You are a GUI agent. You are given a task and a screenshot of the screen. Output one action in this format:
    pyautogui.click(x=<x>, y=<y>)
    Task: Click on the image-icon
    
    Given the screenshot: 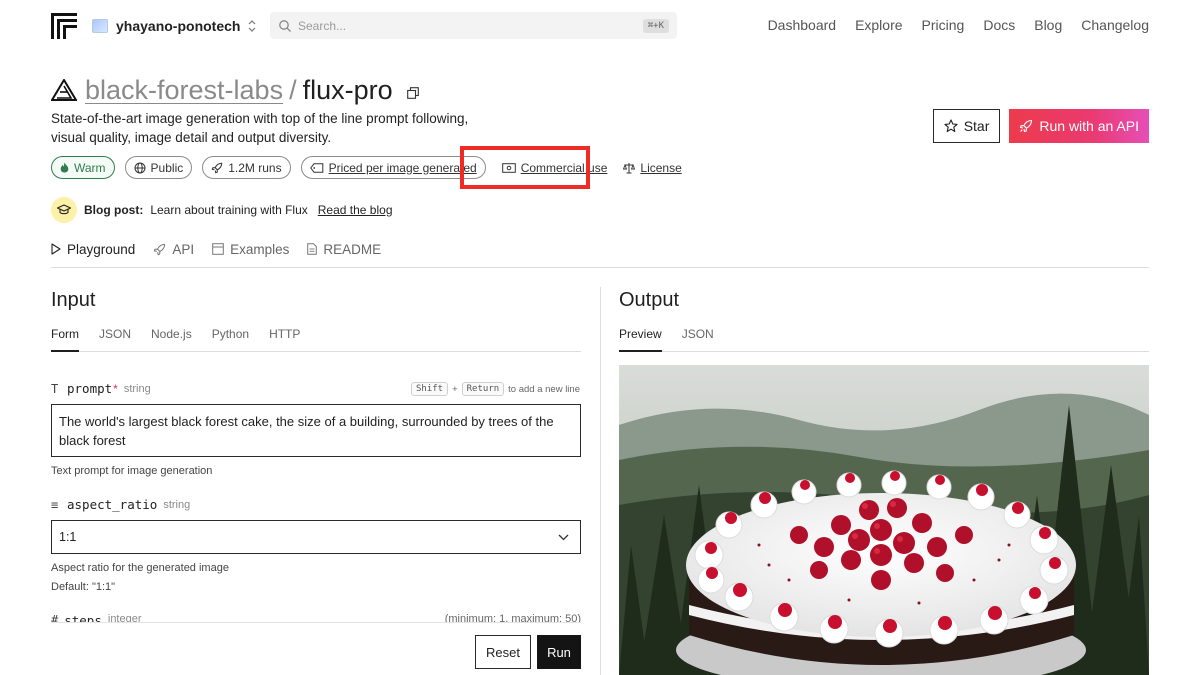 What is the action you would take?
    pyautogui.click(x=218, y=249)
    